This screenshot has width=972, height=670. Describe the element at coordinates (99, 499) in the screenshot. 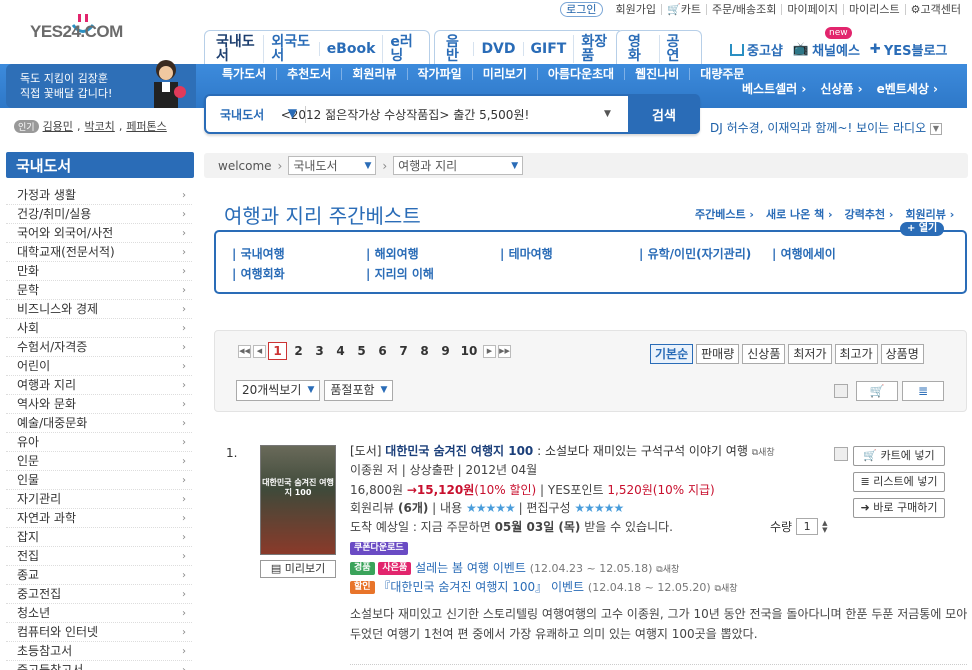

I see `sidebar-item: 자기관리` at that location.